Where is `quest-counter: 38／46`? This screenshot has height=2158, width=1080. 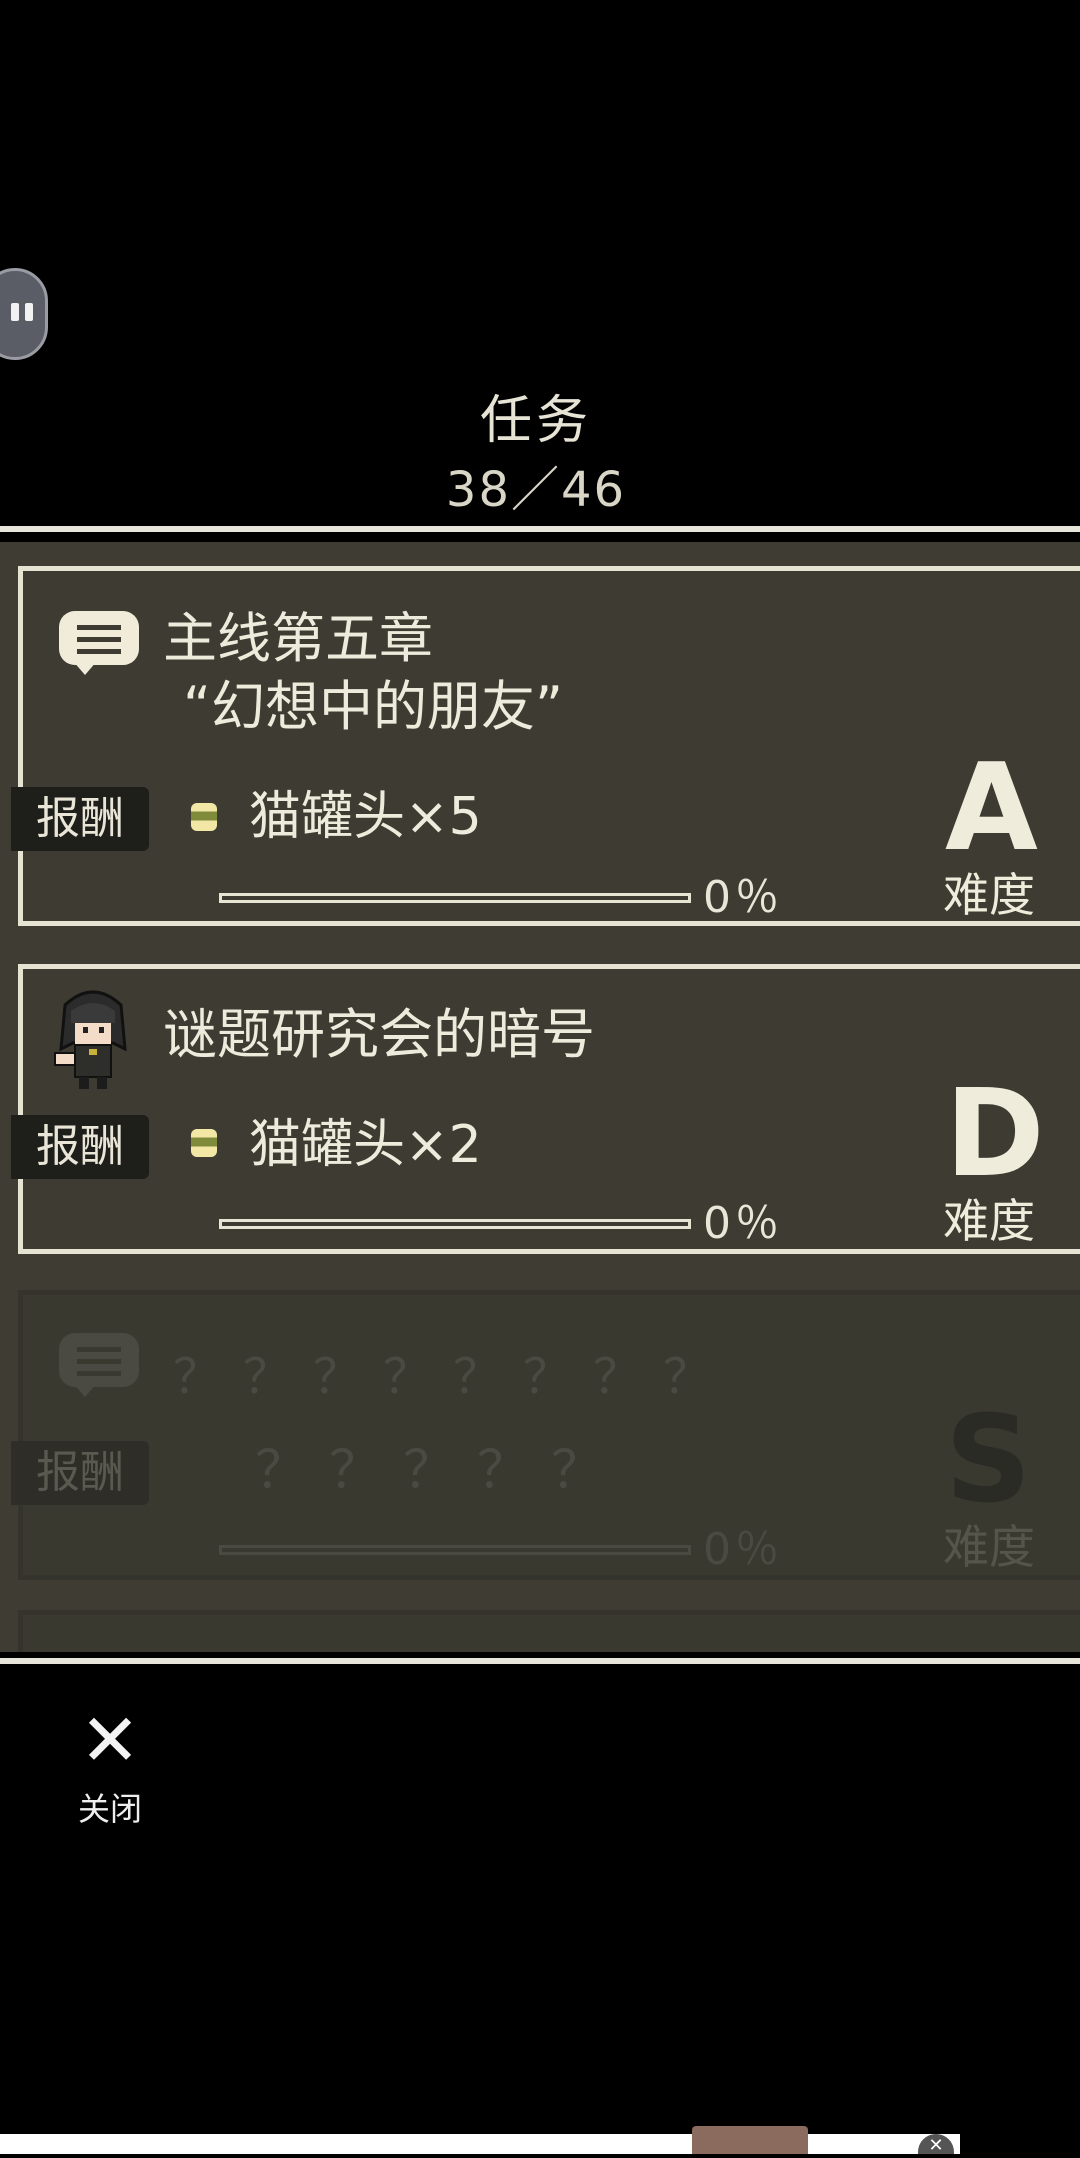 quest-counter: 38／46 is located at coordinates (536, 490).